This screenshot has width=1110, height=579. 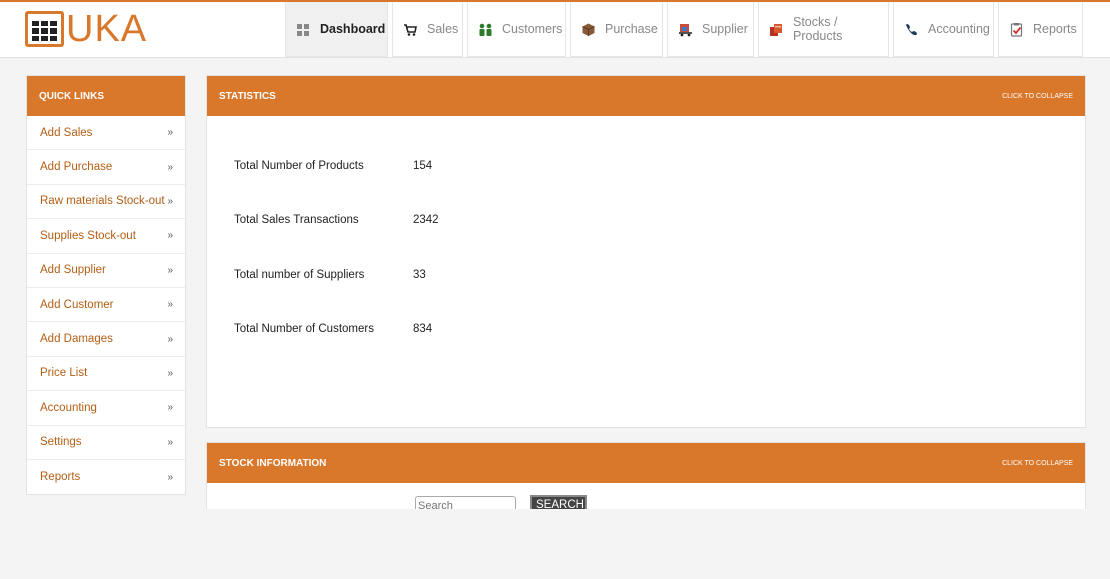 I want to click on stat-value: 33, so click(x=419, y=275).